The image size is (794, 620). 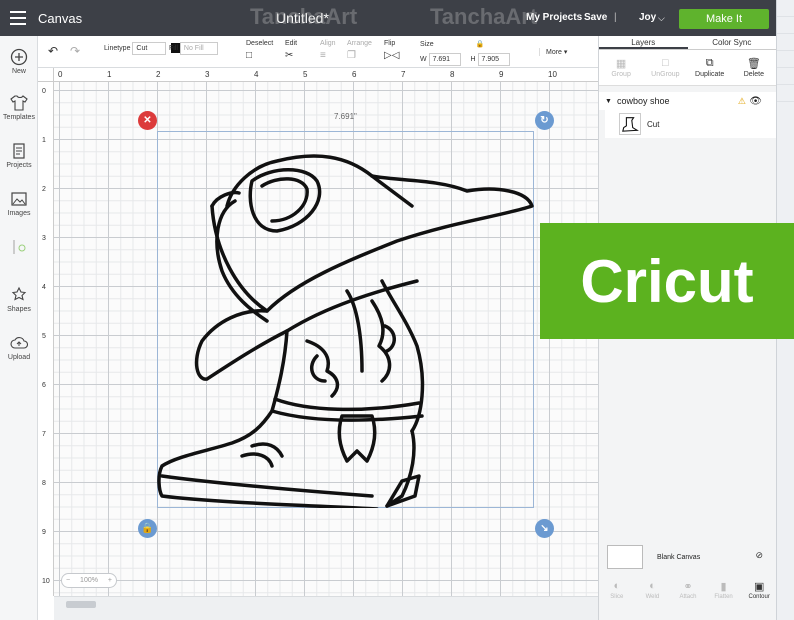 What do you see at coordinates (68, 580) in the screenshot?
I see `zoom-out-icon: −` at bounding box center [68, 580].